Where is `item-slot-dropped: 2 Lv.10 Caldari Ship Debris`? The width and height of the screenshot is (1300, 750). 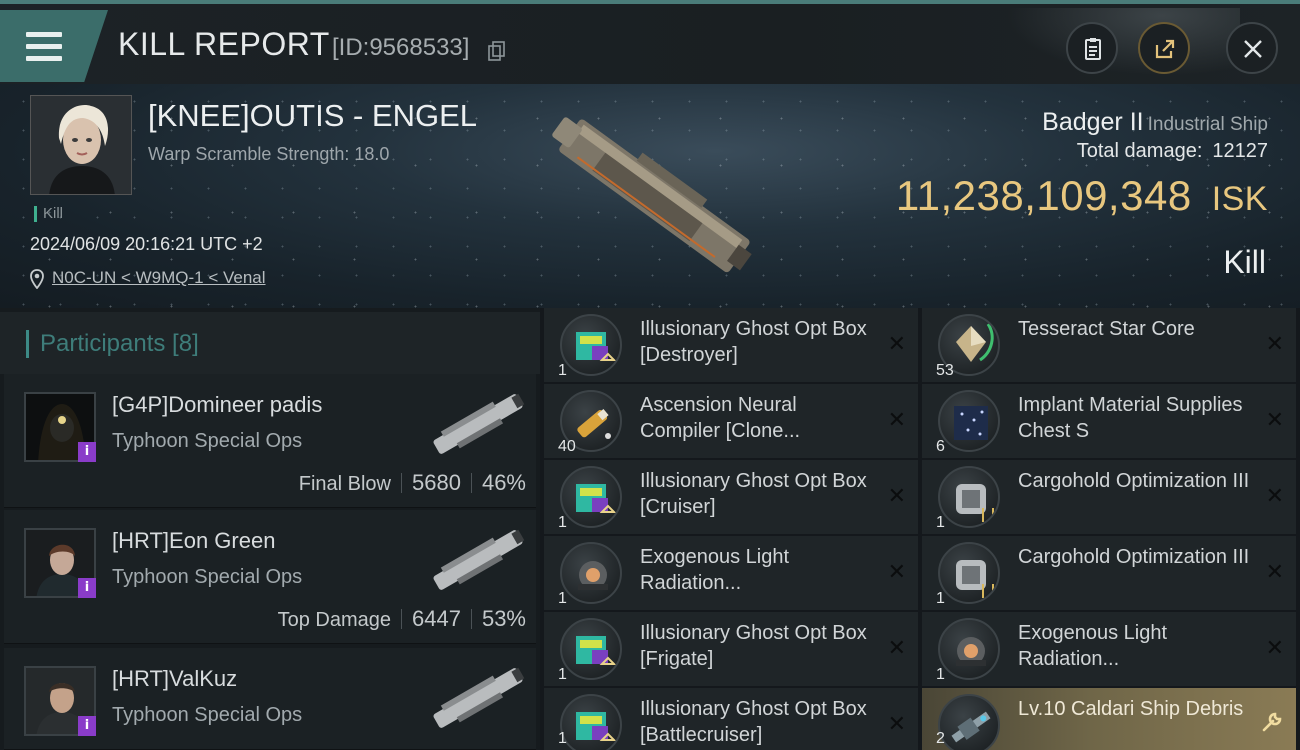 item-slot-dropped: 2 Lv.10 Caldari Ship Debris is located at coordinates (1109, 719).